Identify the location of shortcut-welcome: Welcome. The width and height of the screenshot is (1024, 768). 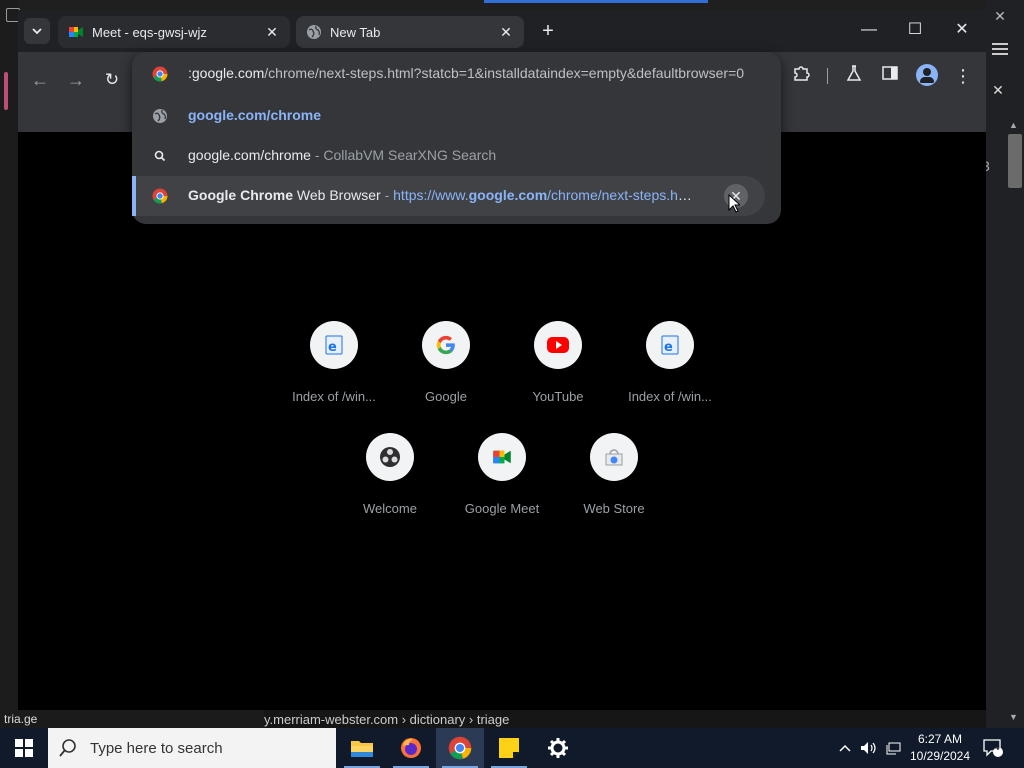
(390, 481).